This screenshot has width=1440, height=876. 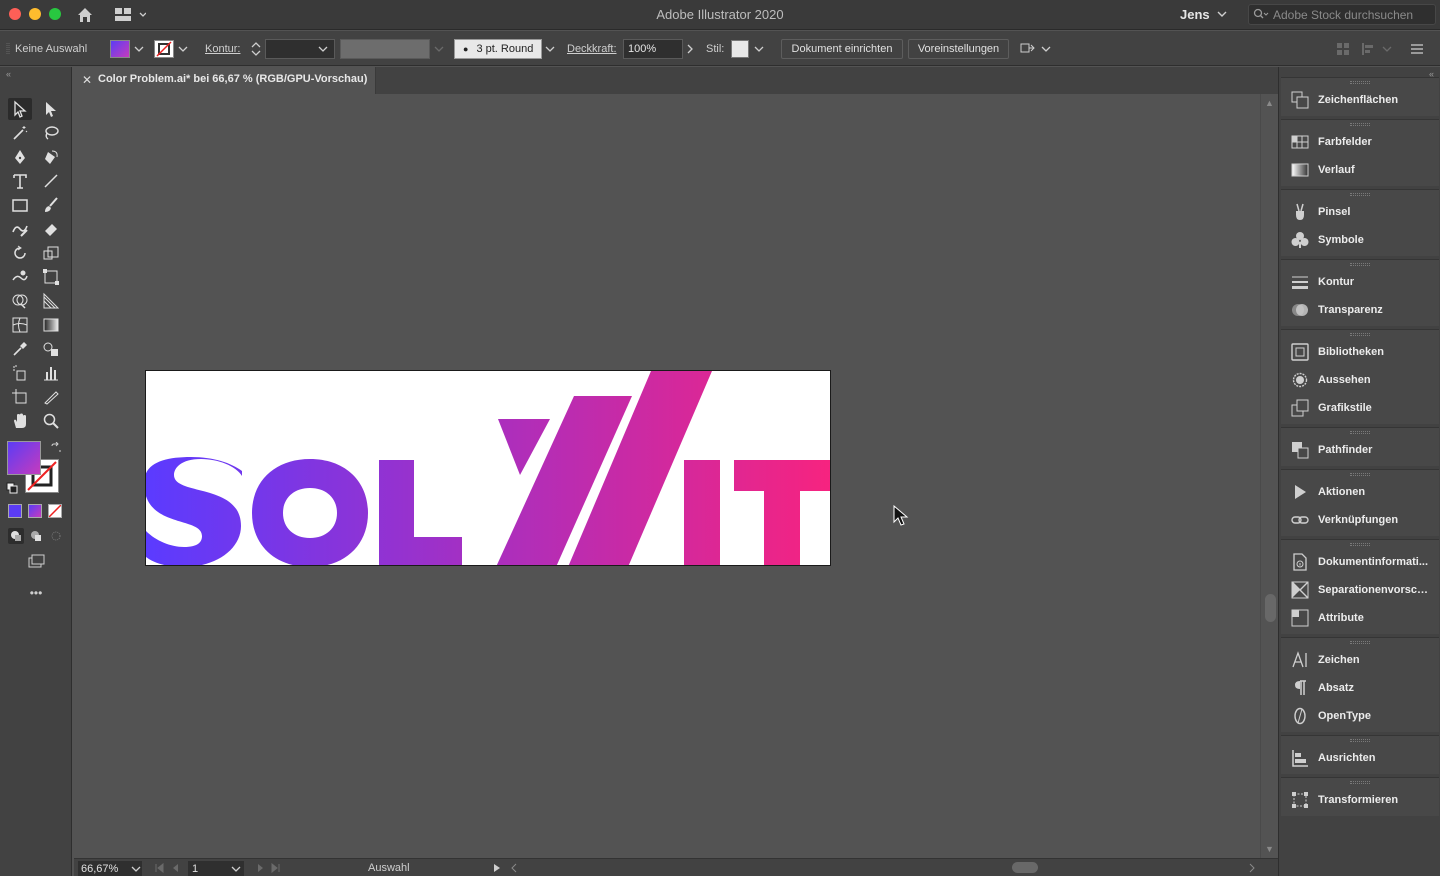 What do you see at coordinates (1360, 800) in the screenshot?
I see `panel-item-transform: Transformieren` at bounding box center [1360, 800].